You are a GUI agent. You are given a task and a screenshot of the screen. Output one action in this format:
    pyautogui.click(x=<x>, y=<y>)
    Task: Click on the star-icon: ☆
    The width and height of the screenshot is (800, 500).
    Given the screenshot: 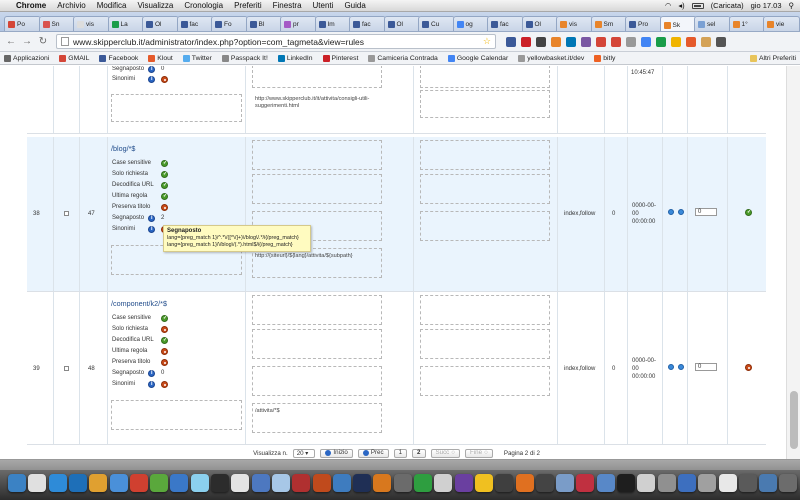 What is the action you would take?
    pyautogui.click(x=487, y=41)
    